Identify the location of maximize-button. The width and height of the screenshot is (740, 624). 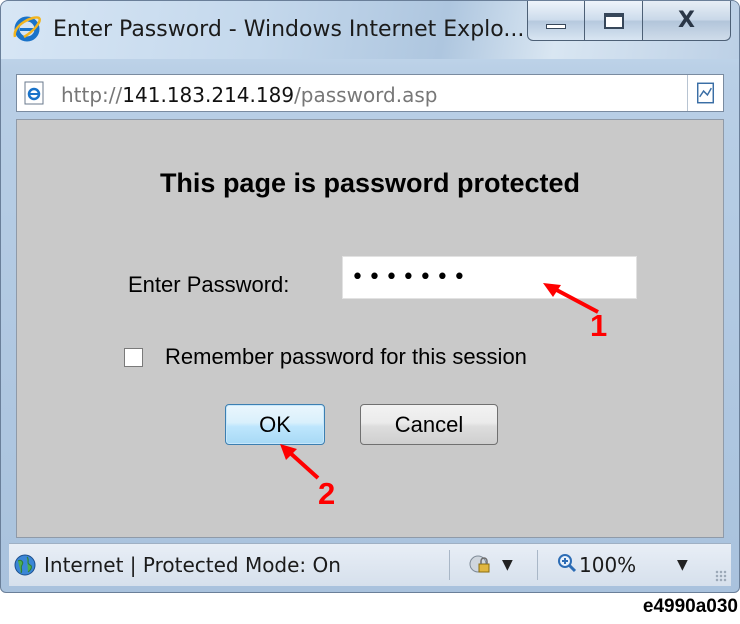
(614, 21).